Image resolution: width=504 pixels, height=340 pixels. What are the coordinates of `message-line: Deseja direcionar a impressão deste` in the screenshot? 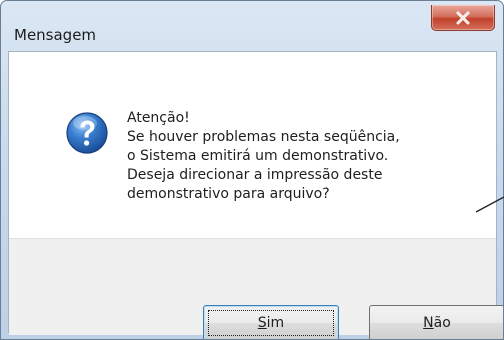 It's located at (255, 175).